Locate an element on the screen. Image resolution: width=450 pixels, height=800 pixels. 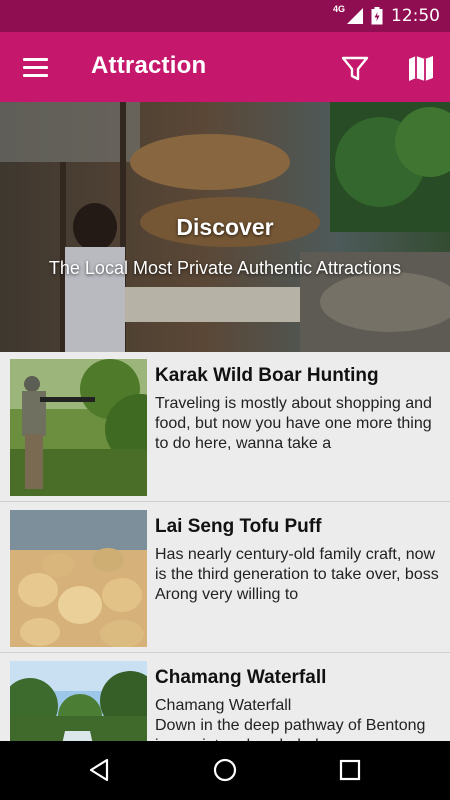
recents-icon is located at coordinates (350, 770).